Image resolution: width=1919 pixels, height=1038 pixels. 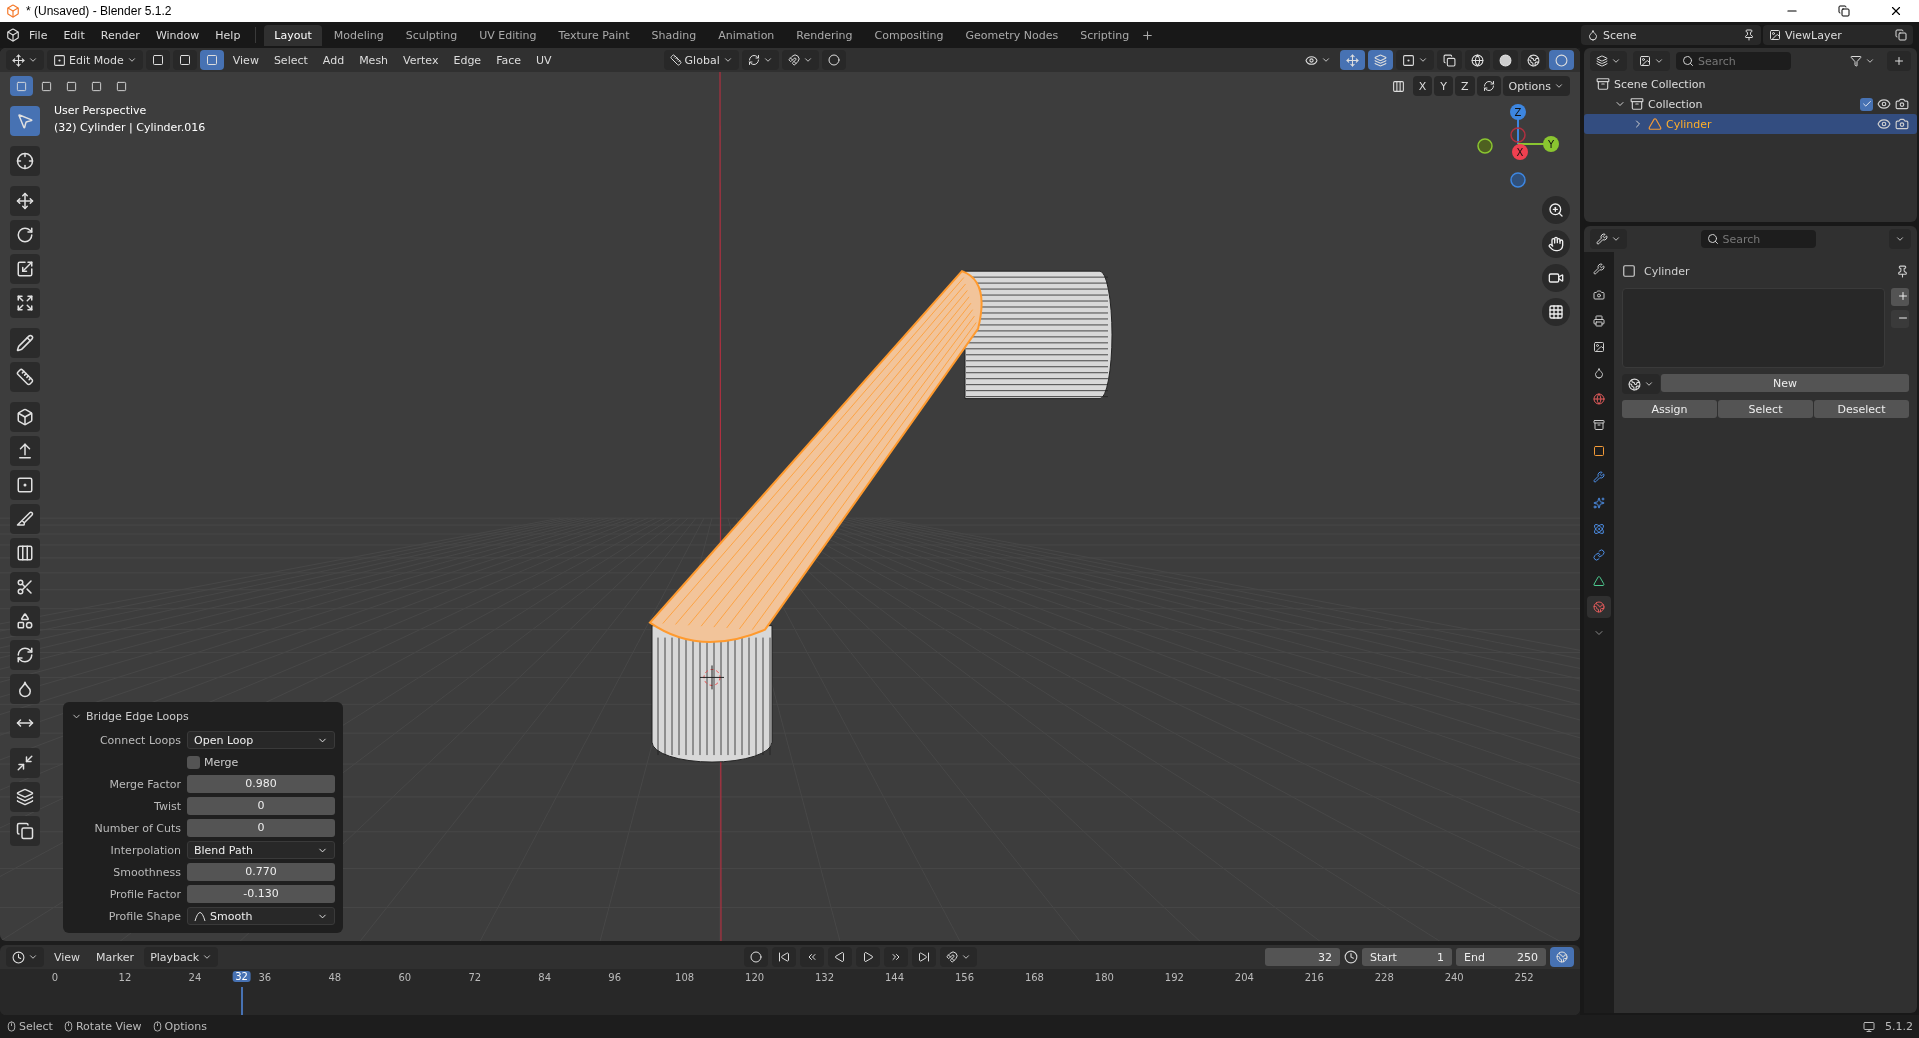 I want to click on playhead: 32, so click(x=241, y=977).